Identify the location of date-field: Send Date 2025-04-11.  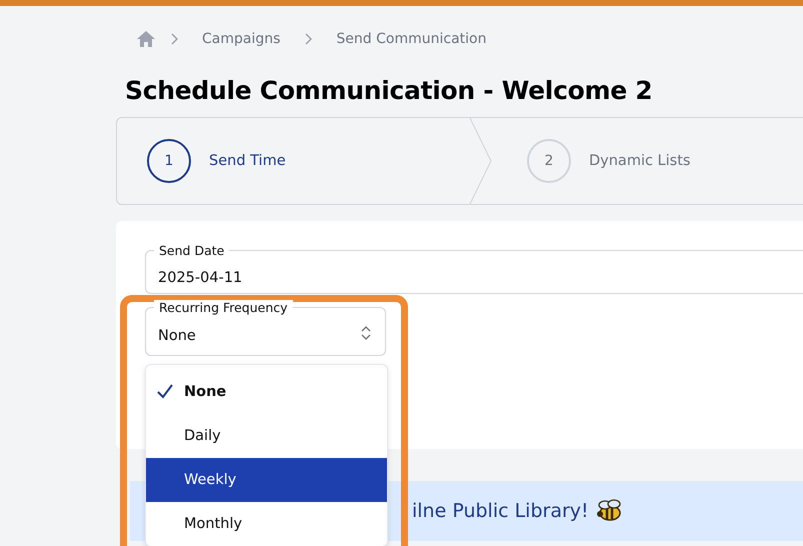
(474, 268).